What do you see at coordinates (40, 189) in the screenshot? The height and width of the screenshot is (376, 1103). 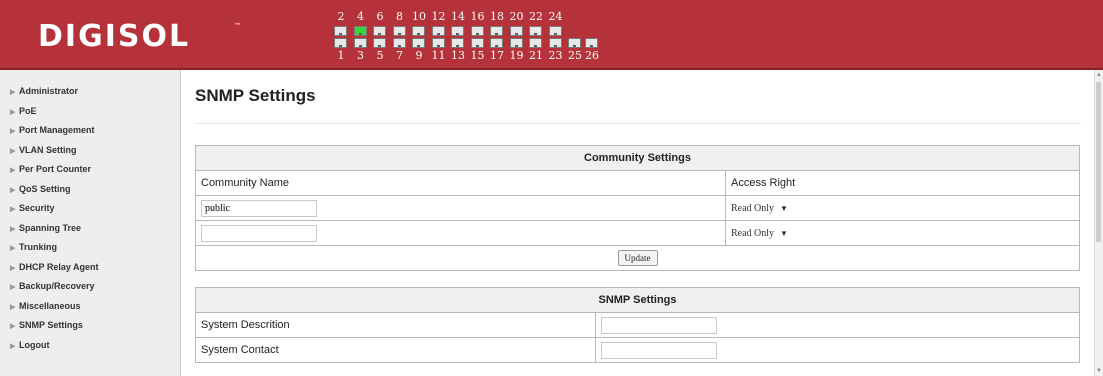 I see `sidebar-item-qos-setting: ▶ QoS Setting` at bounding box center [40, 189].